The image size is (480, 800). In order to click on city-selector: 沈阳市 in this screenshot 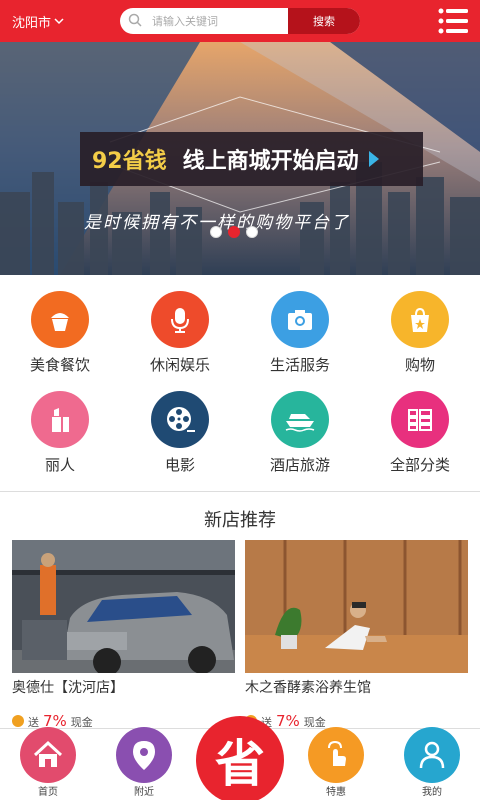, I will do `click(38, 21)`.